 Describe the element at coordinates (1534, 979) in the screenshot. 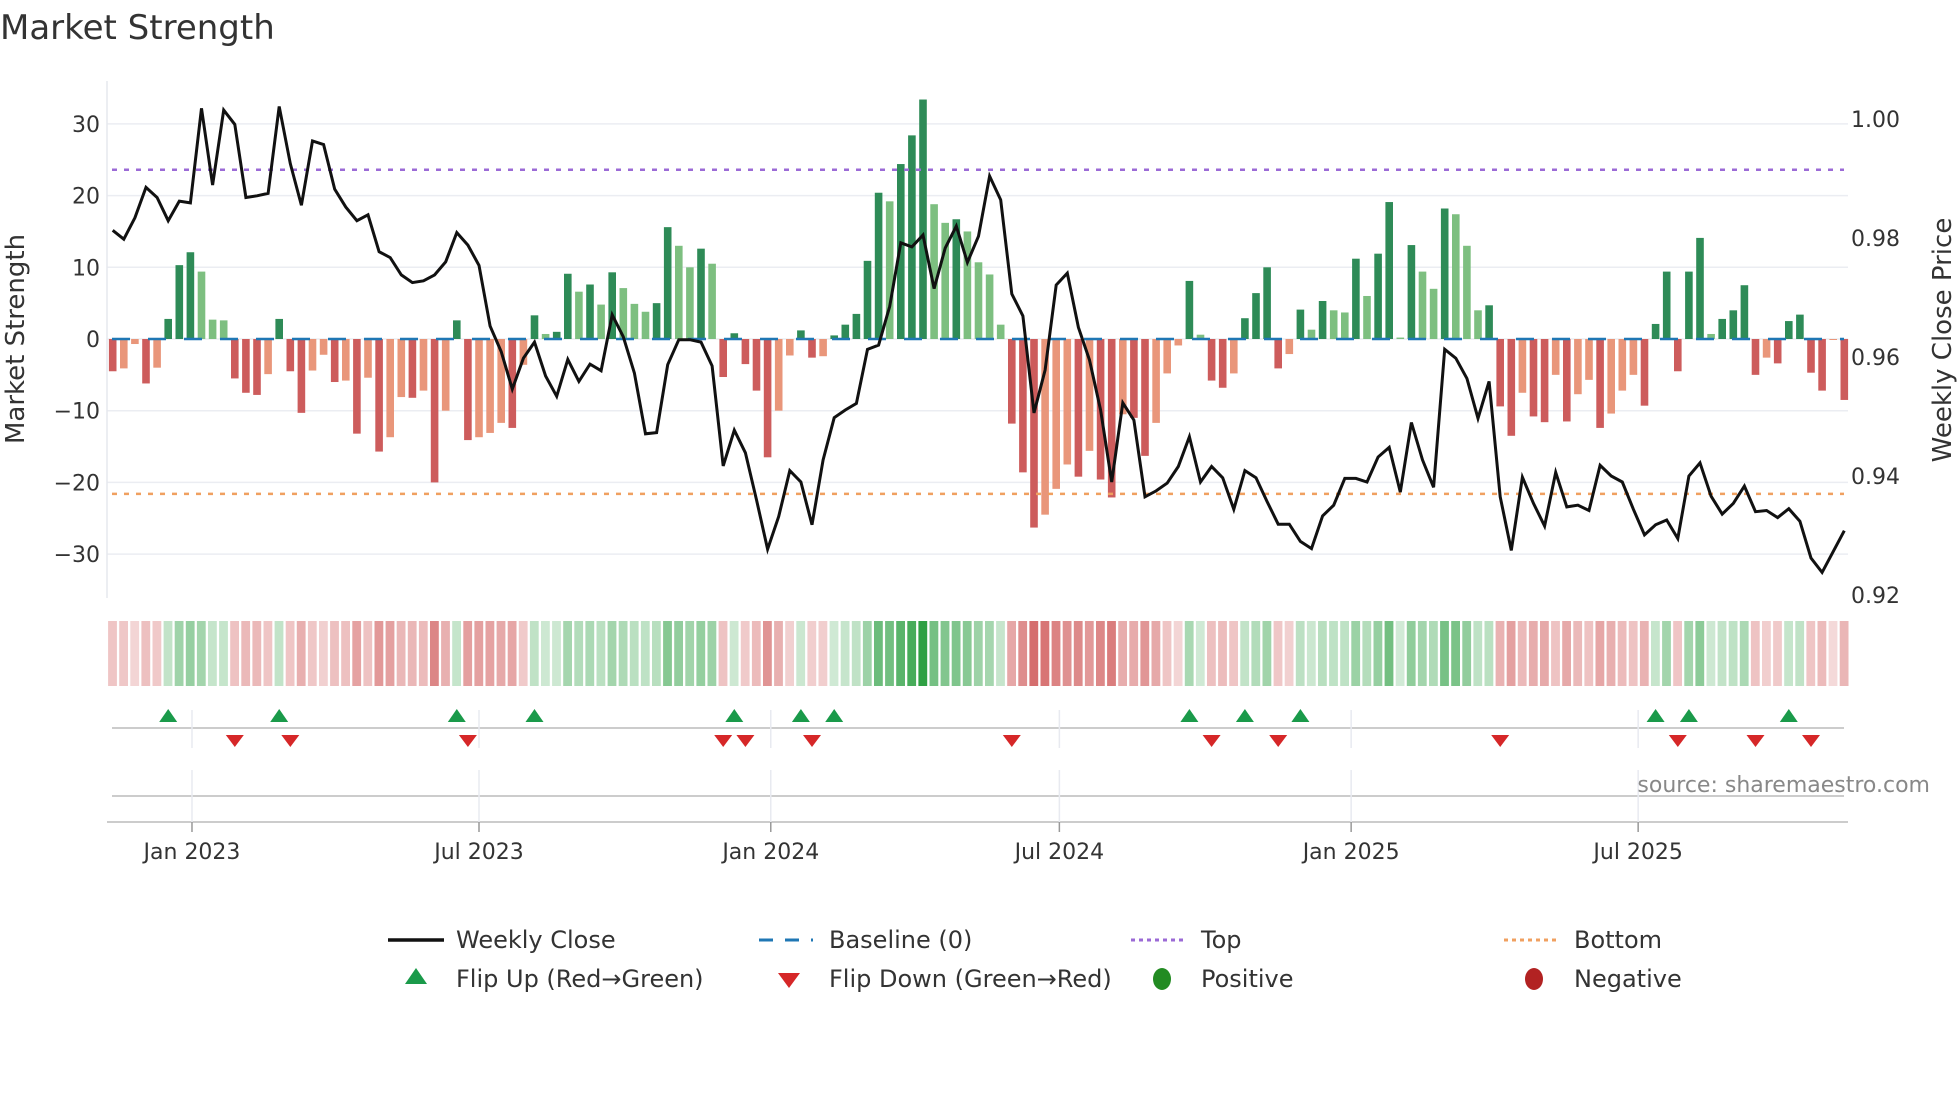

I see `circle-red-icon` at that location.